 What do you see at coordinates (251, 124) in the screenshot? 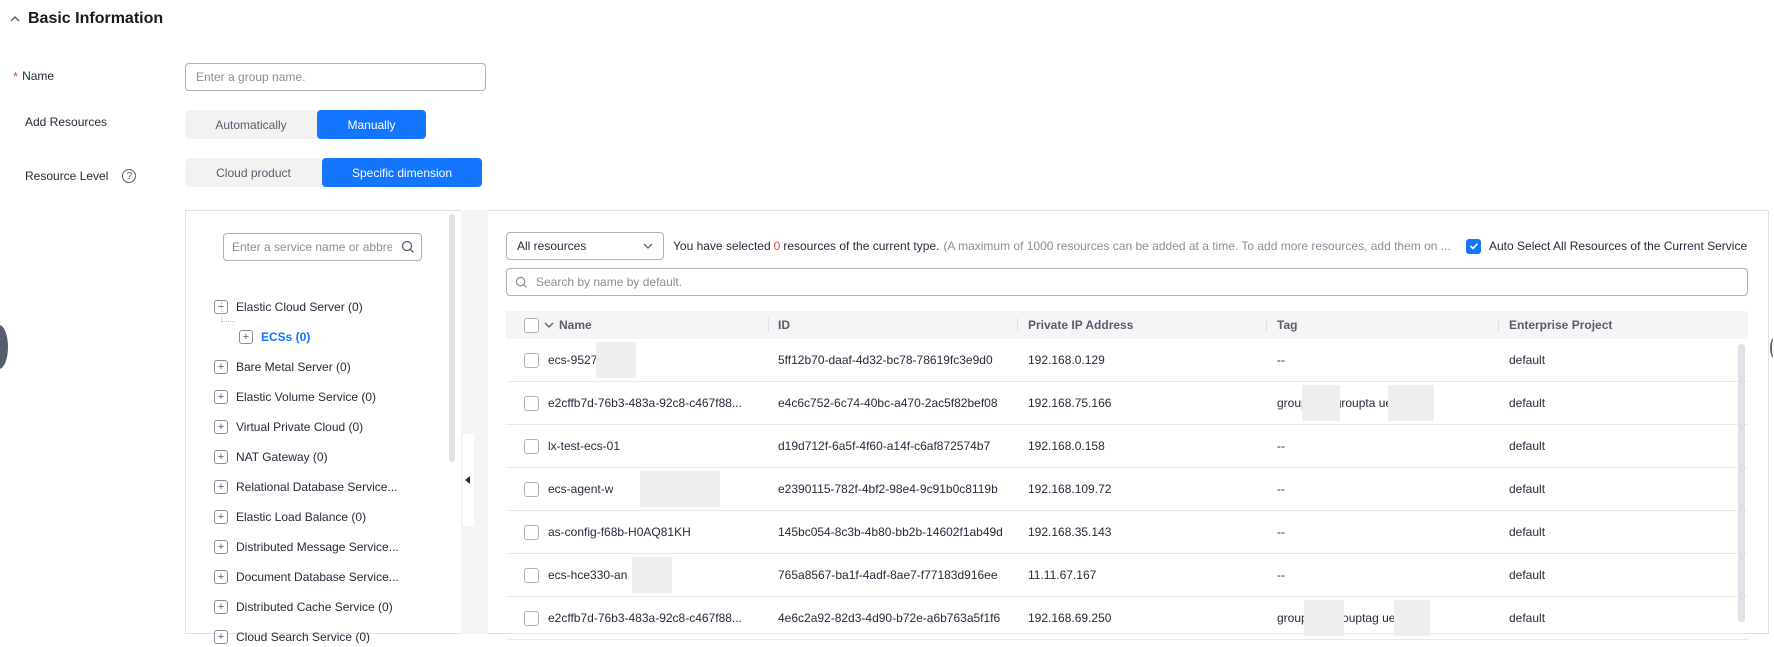
I see `automatically-option: Automatically` at bounding box center [251, 124].